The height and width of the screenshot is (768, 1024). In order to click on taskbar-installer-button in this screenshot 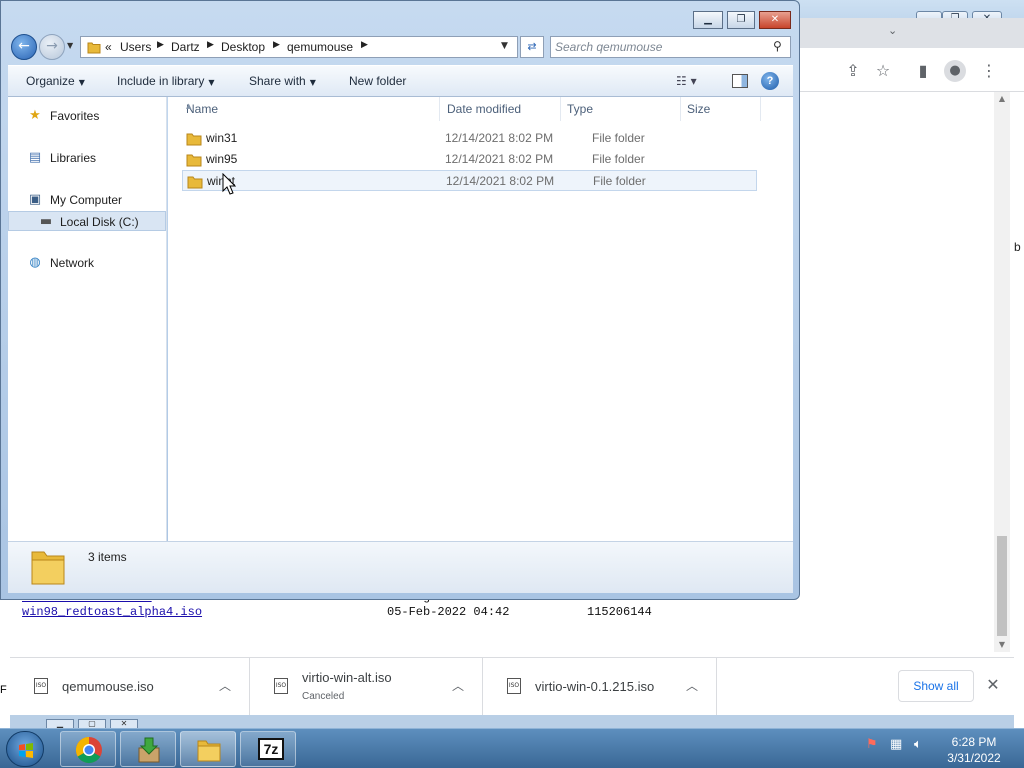, I will do `click(148, 749)`.